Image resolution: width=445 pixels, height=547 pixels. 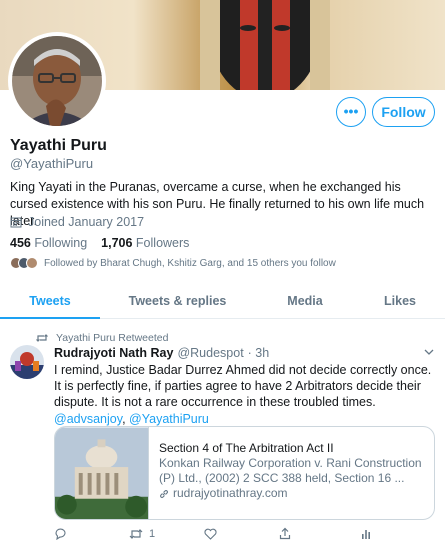 What do you see at coordinates (91, 533) in the screenshot?
I see `reply-button` at bounding box center [91, 533].